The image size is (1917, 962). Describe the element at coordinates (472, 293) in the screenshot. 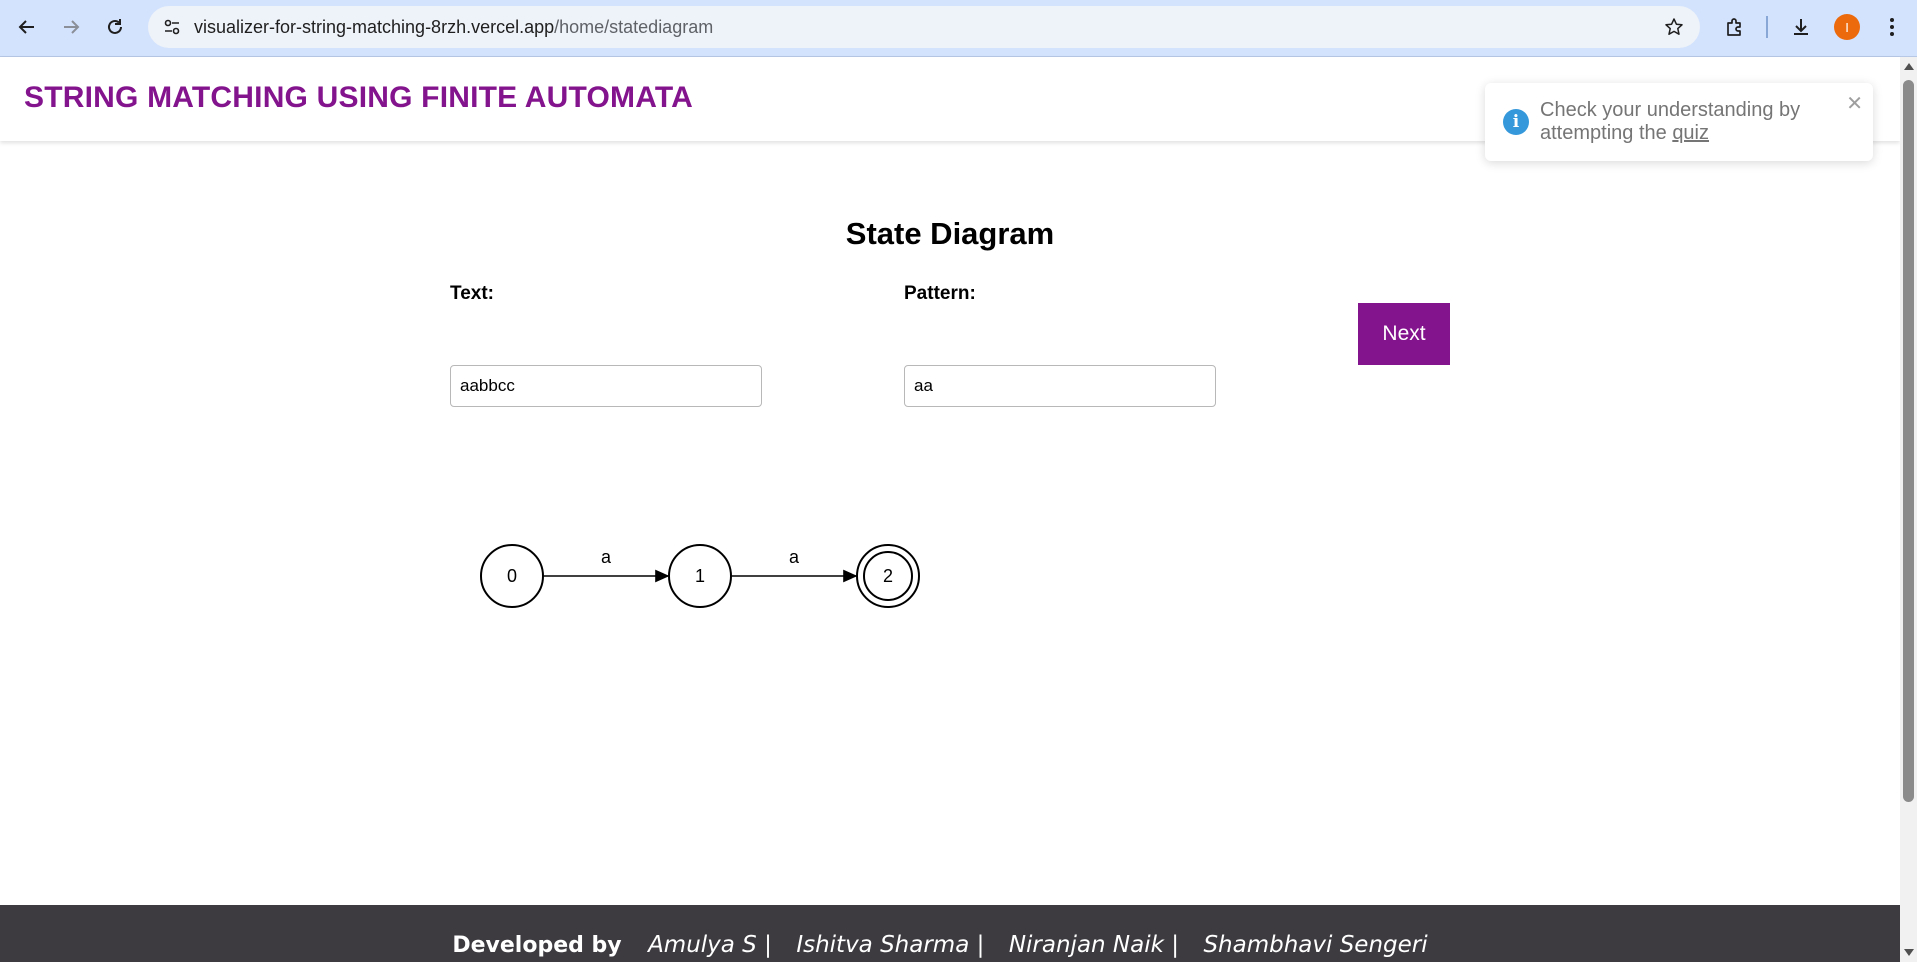

I see `text-label: Text:` at that location.